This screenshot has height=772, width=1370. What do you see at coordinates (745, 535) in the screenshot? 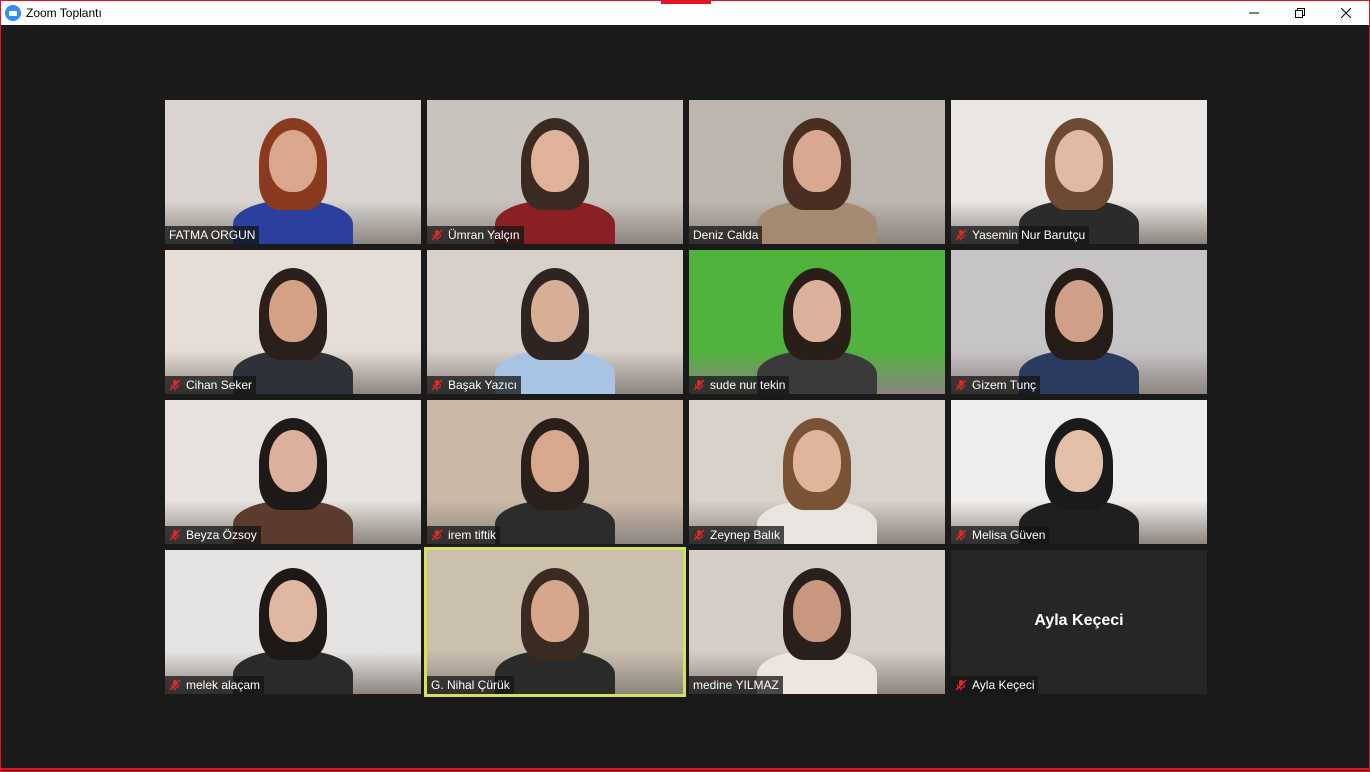
I see `participant-name: Zeynep Balık` at bounding box center [745, 535].